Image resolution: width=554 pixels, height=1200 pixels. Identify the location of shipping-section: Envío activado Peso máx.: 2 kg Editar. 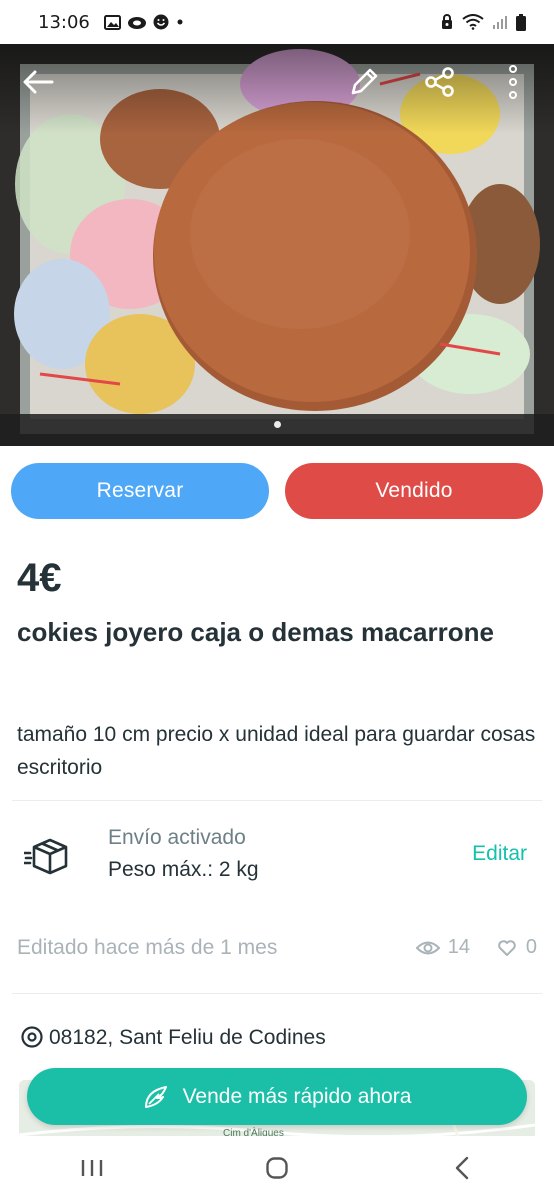
(277, 857).